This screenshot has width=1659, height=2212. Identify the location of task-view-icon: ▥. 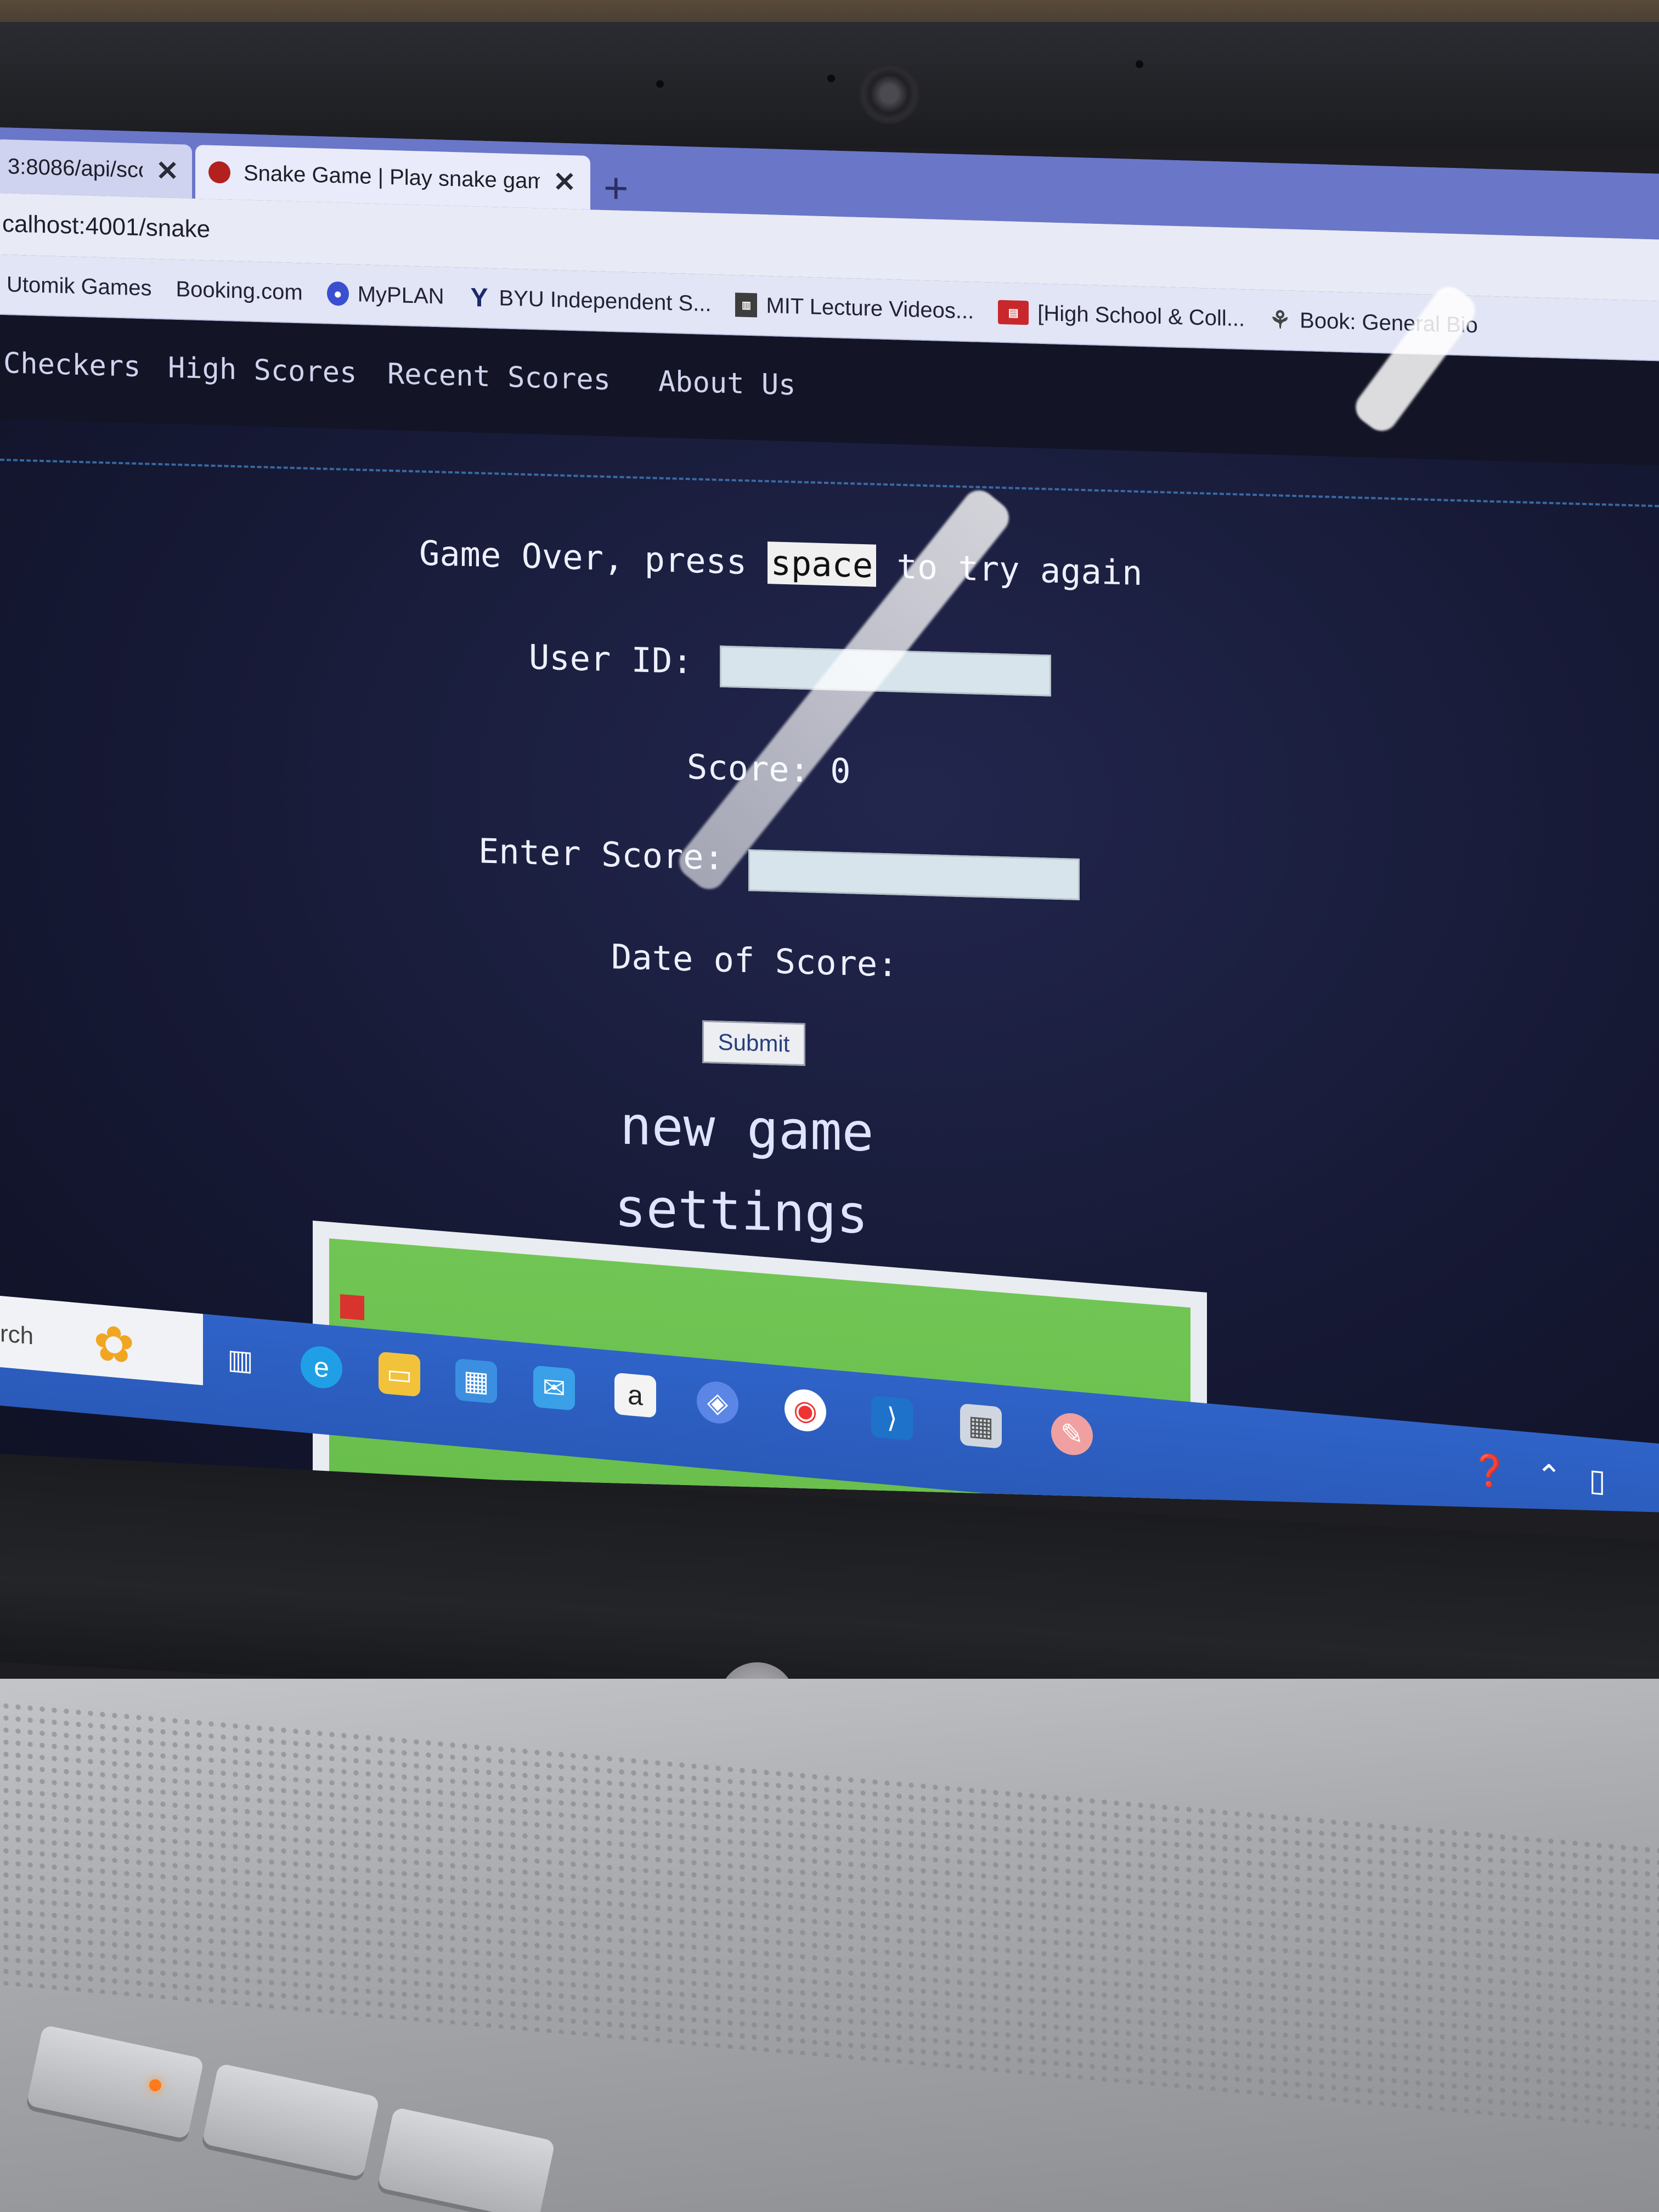
(240, 1360).